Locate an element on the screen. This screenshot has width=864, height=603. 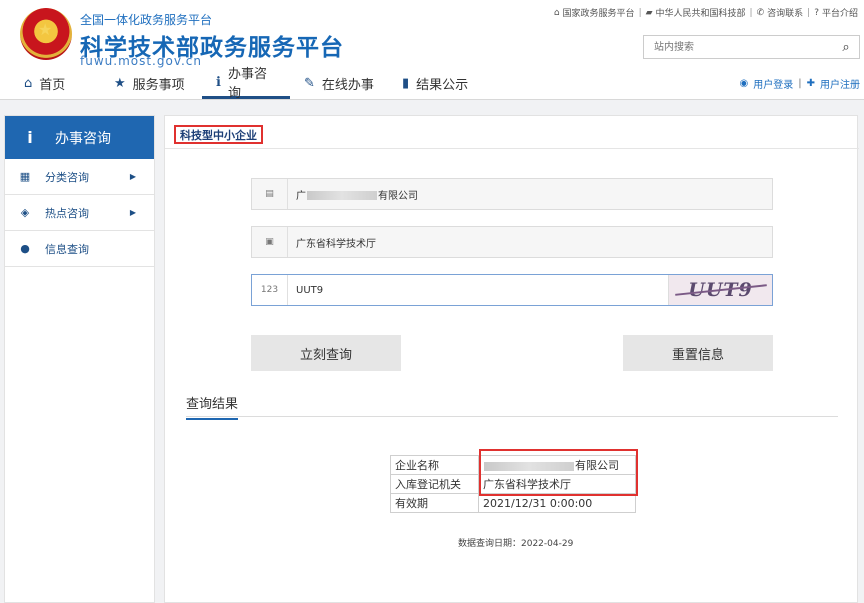
info-icon: i is located at coordinates (30, 137).